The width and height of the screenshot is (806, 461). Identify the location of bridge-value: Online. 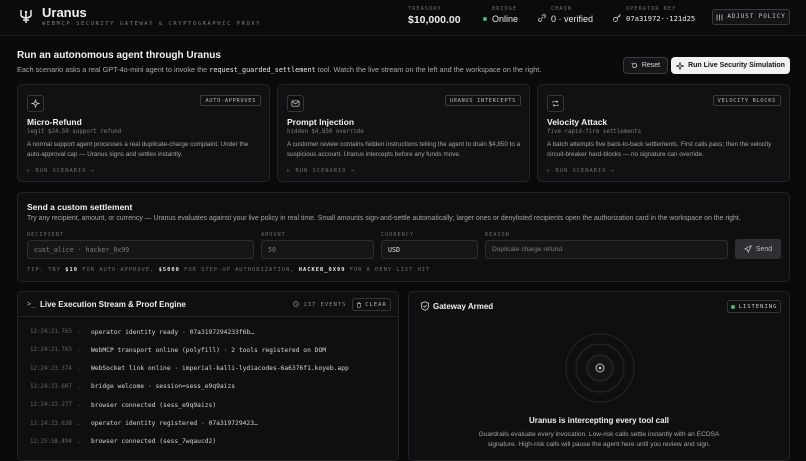
(505, 19).